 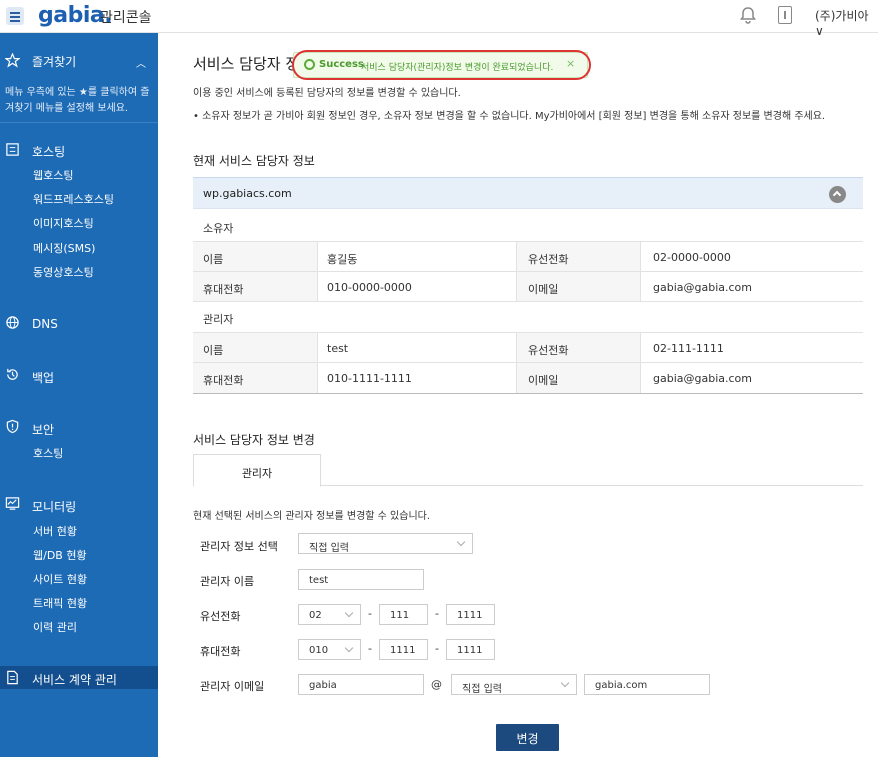 I want to click on owner-row-1: 이름 홍길동 유선전화 02-0000-0000, so click(x=528, y=256).